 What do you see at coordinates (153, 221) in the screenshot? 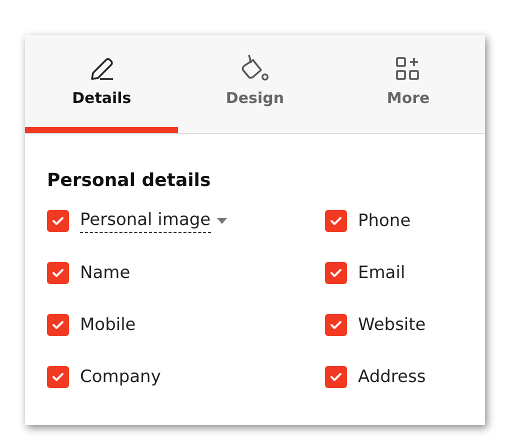
I see `dropdown-button: Personal image` at bounding box center [153, 221].